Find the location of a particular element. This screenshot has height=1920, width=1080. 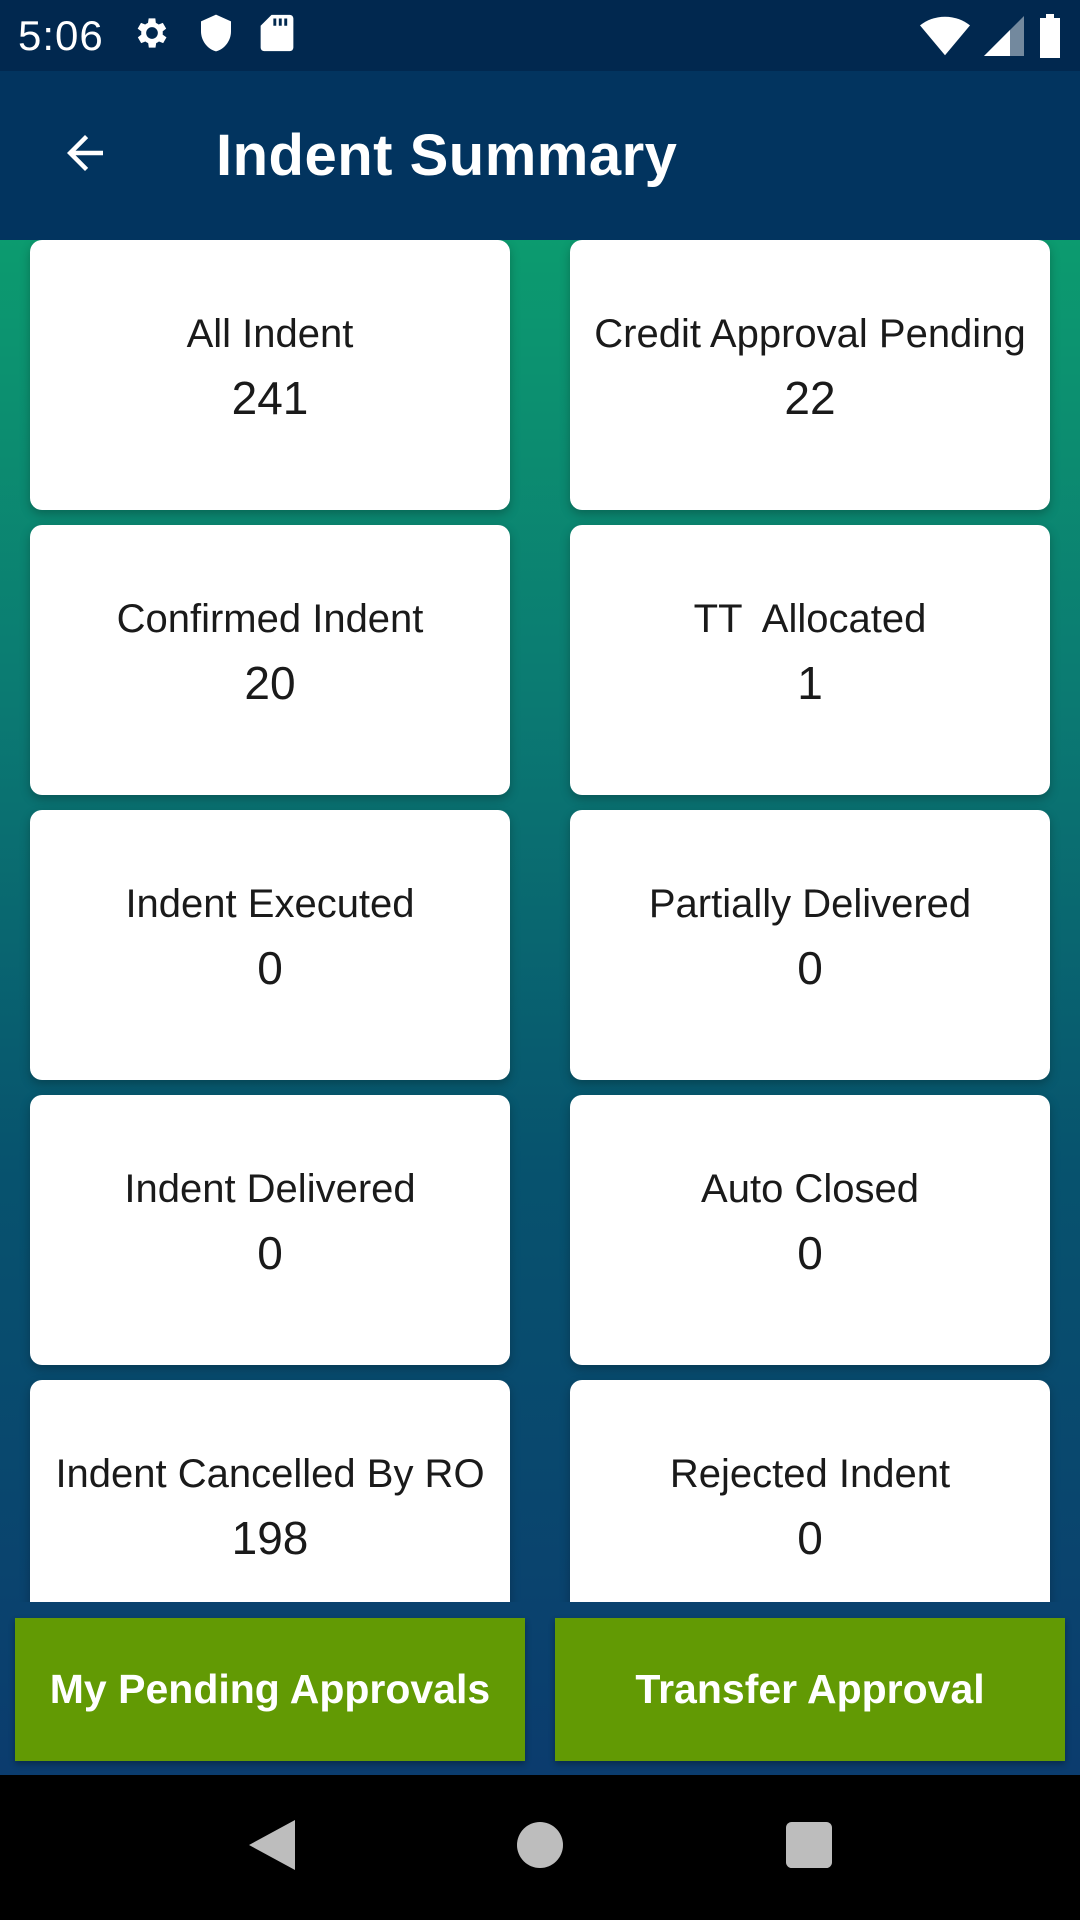

card-rejected-indent: Rejected Indent 0 is located at coordinates (810, 1491).